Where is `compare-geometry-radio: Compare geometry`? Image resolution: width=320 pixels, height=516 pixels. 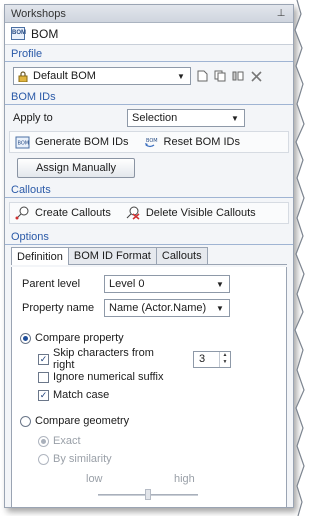
compare-geometry-radio: Compare geometry is located at coordinates (149, 421).